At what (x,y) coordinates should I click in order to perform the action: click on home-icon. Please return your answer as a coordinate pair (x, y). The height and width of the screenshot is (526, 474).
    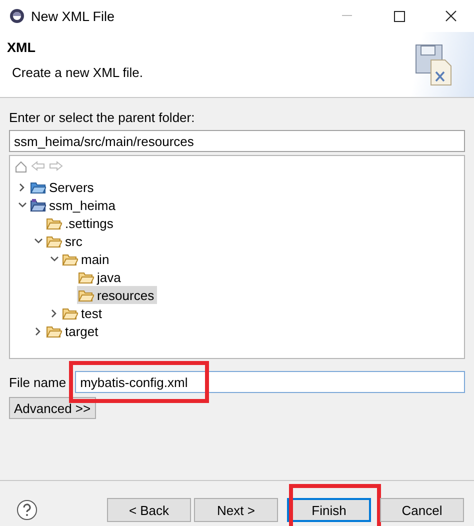
    Looking at the image, I should click on (21, 167).